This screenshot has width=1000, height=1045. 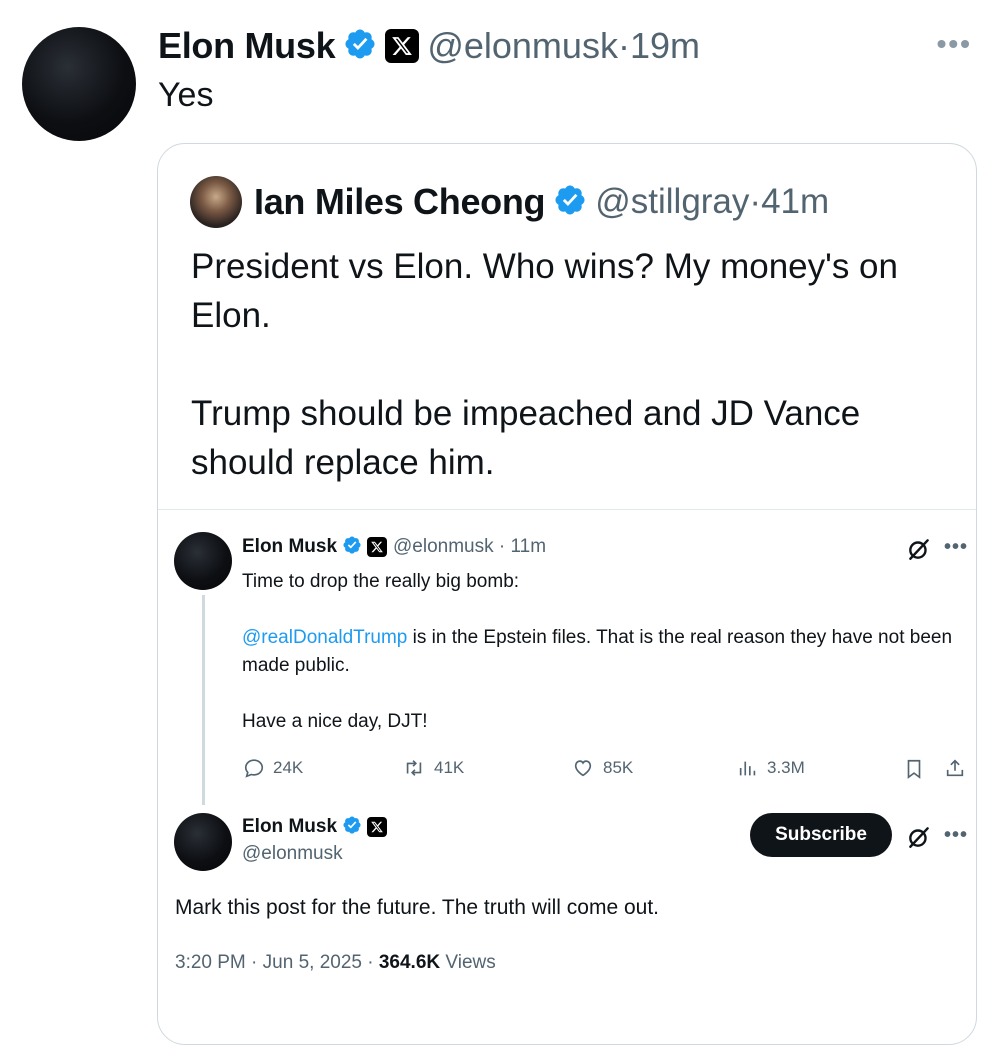 I want to click on footer-views-label: Views, so click(x=468, y=962).